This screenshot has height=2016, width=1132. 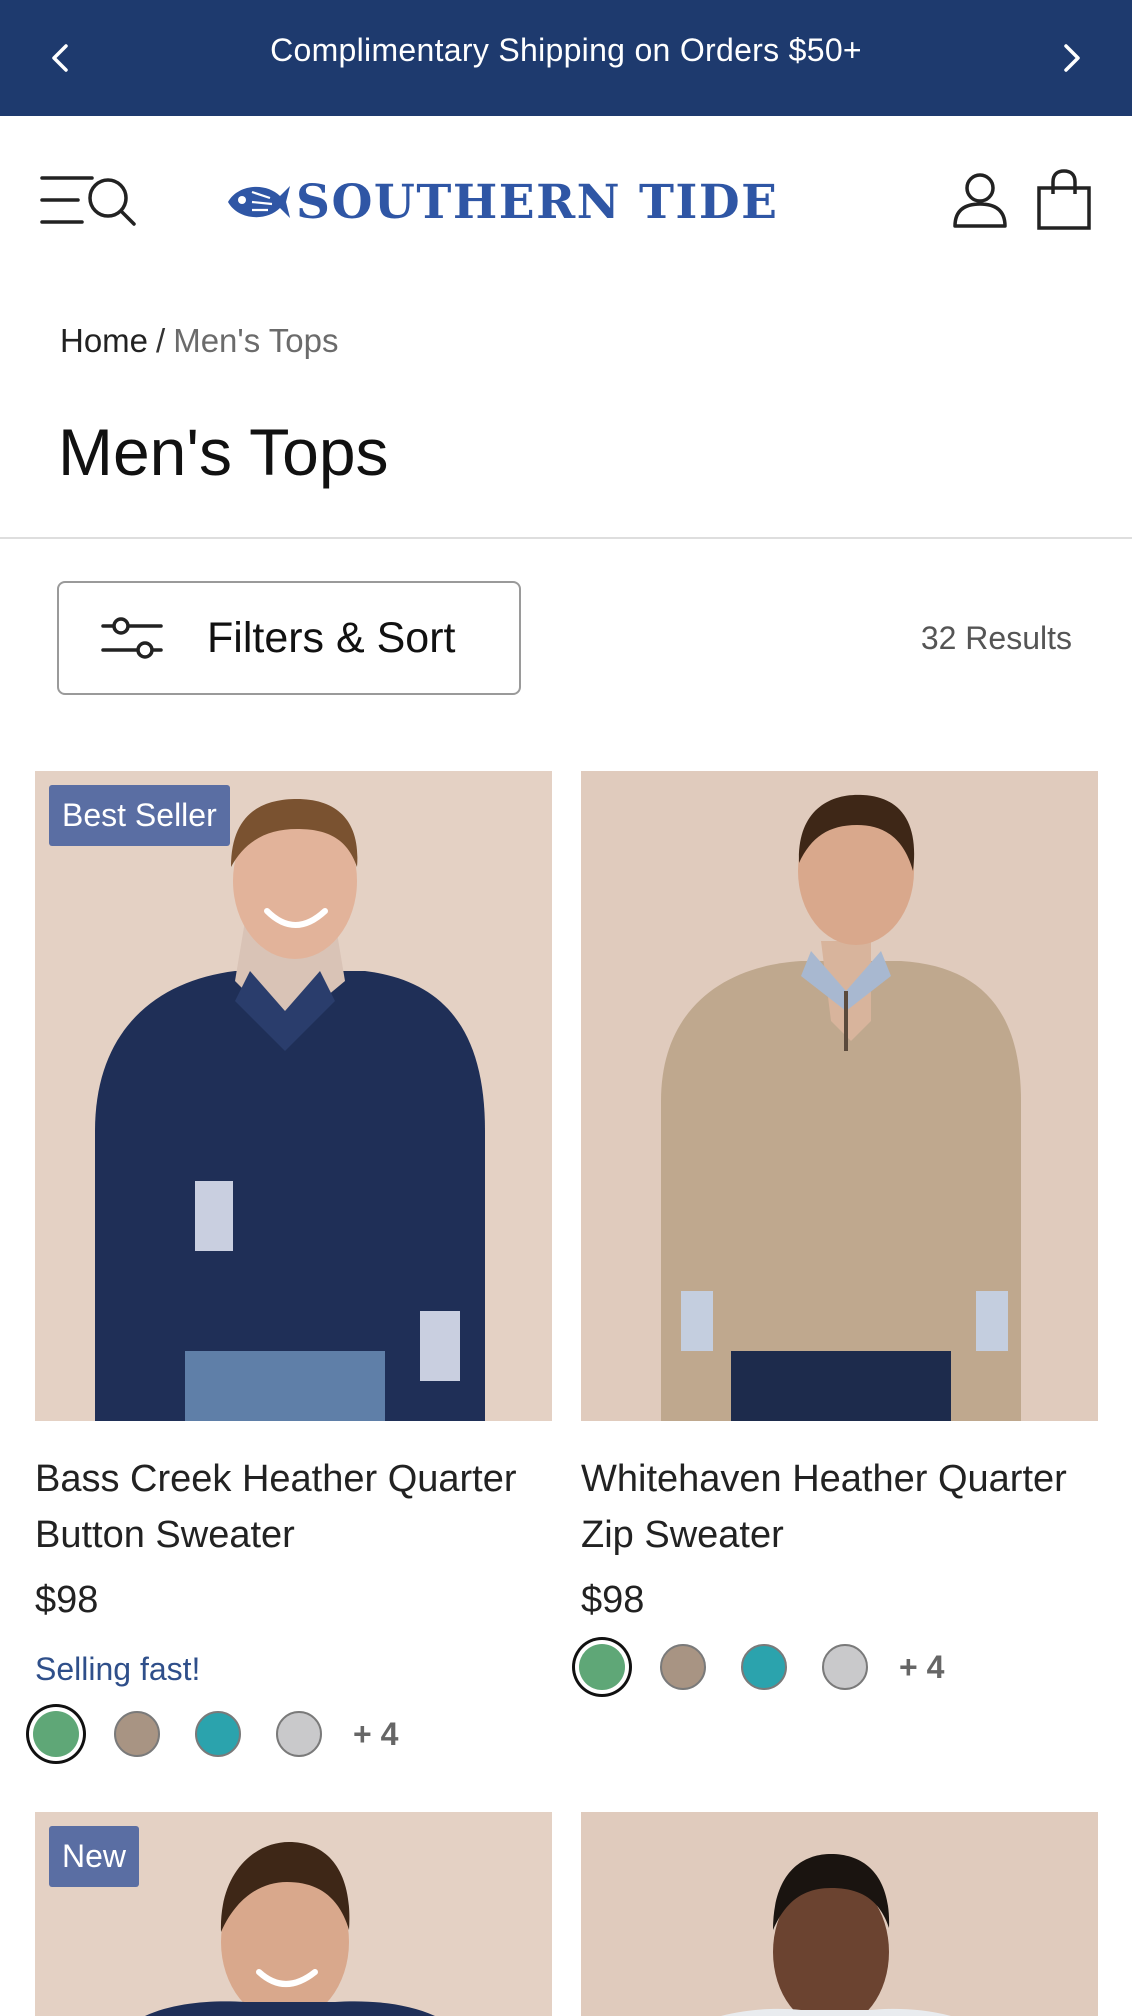 What do you see at coordinates (259, 202) in the screenshot?
I see `skipjack-fish-icon` at bounding box center [259, 202].